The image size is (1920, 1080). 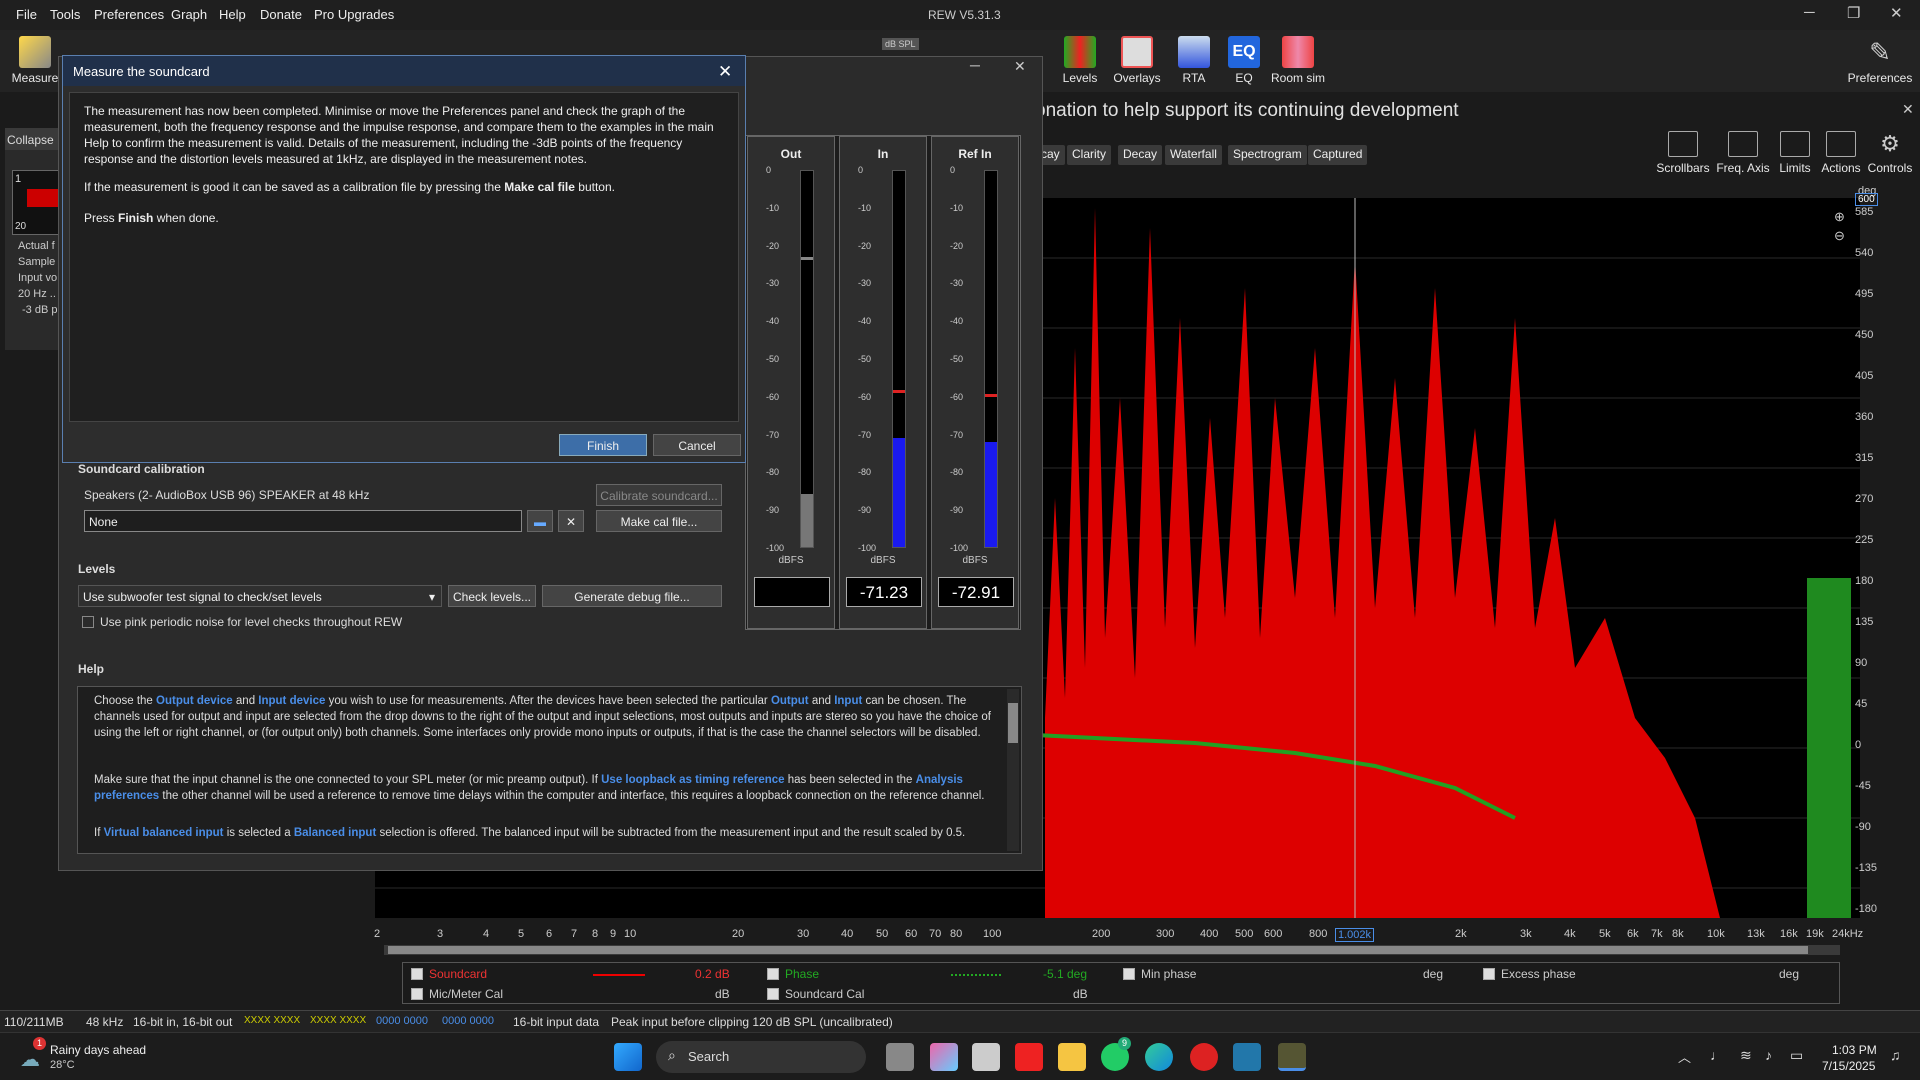 I want to click on scrollbars-control: Scrollbars, so click(x=1683, y=153).